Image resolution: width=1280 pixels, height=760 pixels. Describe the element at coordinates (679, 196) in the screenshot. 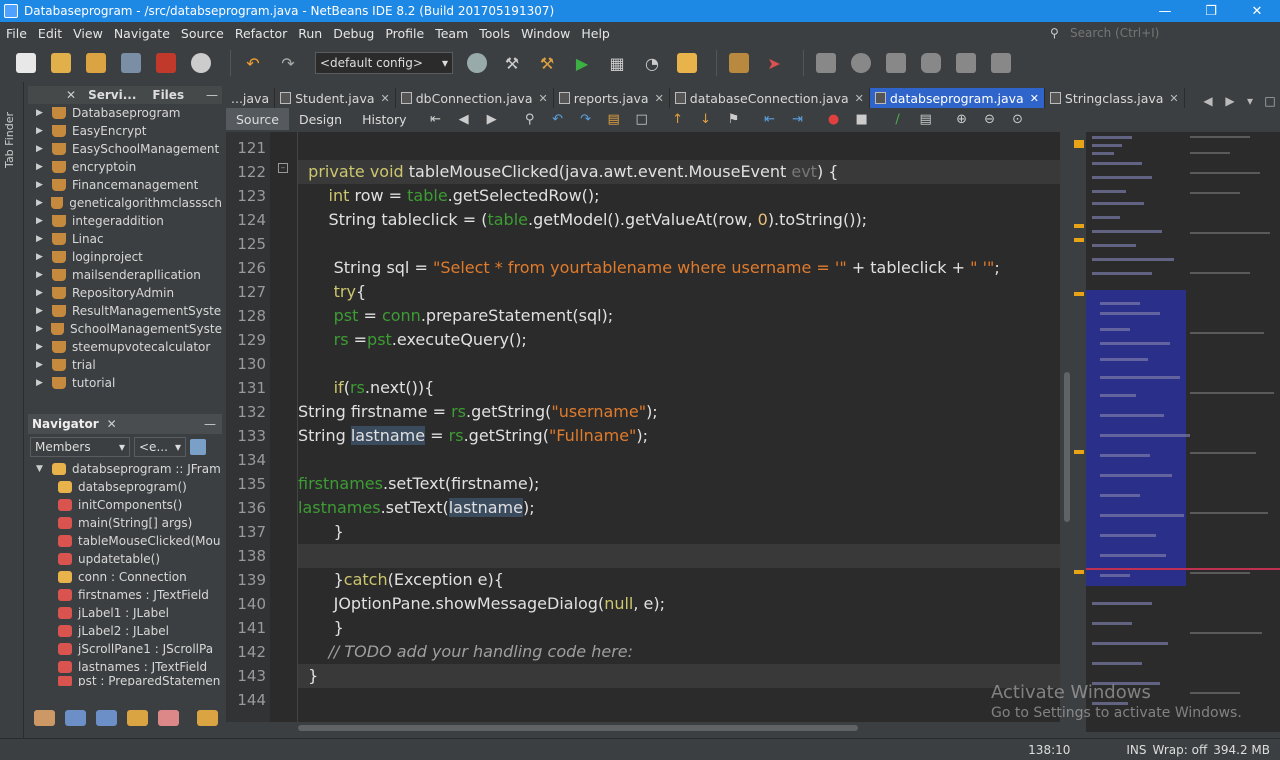

I see `code-line: int row = table.getSelectedRow();` at that location.